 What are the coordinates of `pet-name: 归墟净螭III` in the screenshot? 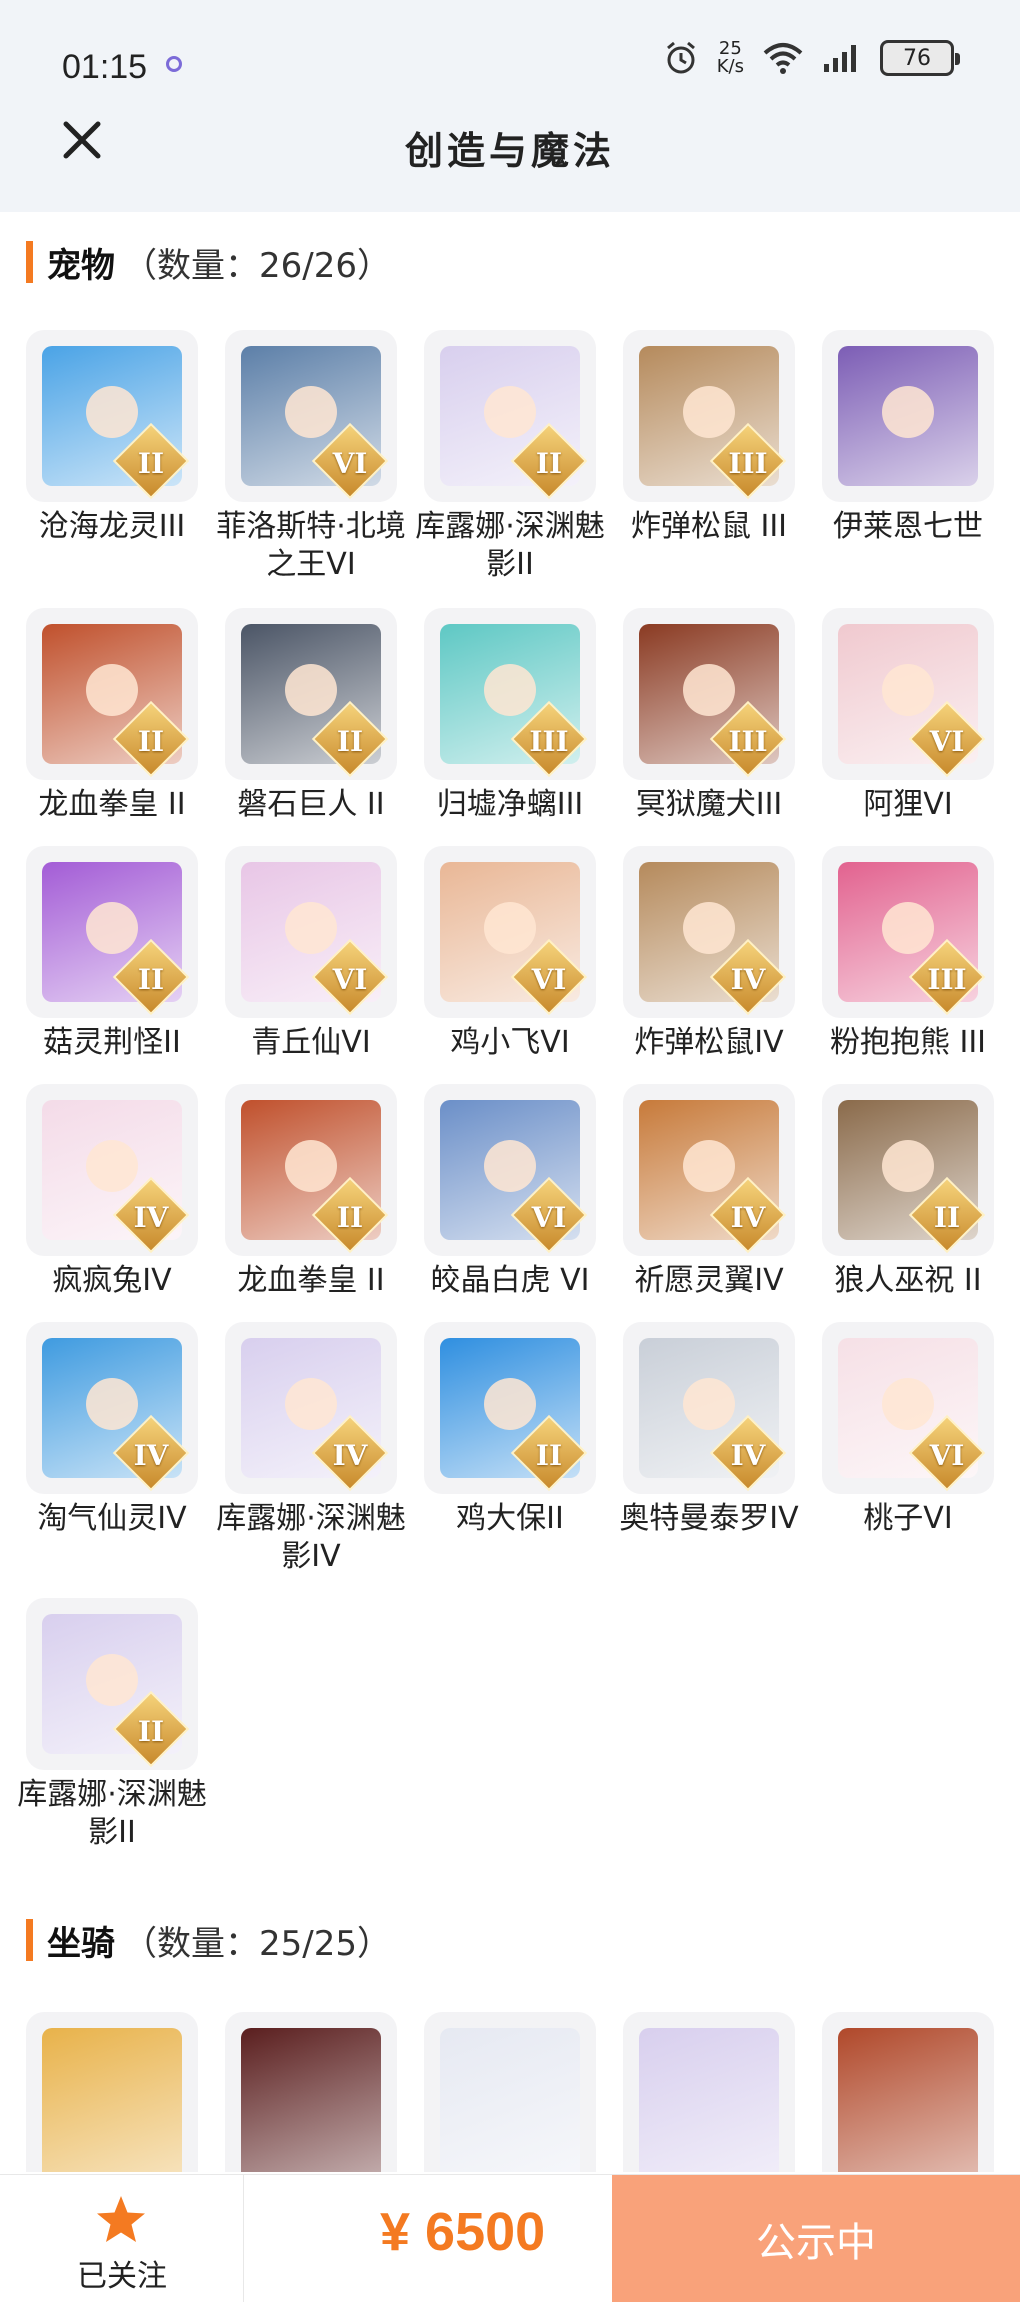 It's located at (510, 804).